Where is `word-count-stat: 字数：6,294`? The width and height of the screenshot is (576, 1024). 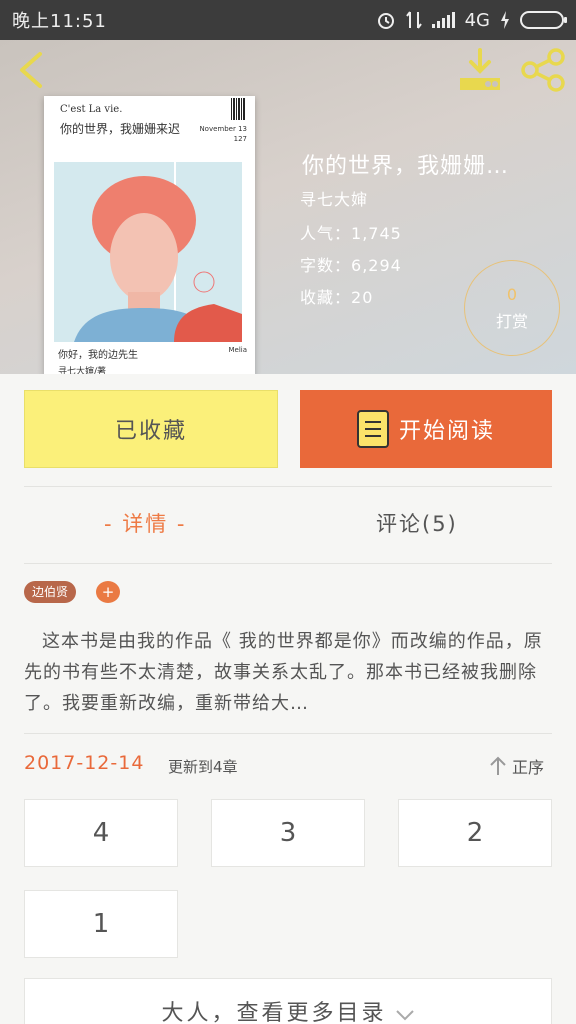 word-count-stat: 字数：6,294 is located at coordinates (351, 265).